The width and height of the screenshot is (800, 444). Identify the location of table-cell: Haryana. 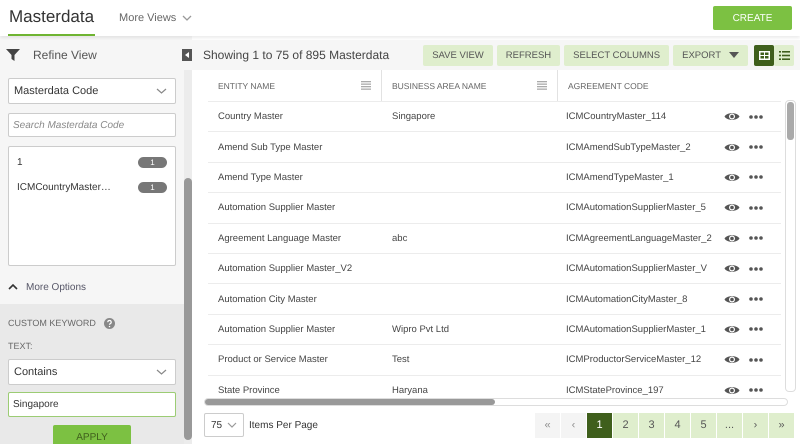
(410, 390).